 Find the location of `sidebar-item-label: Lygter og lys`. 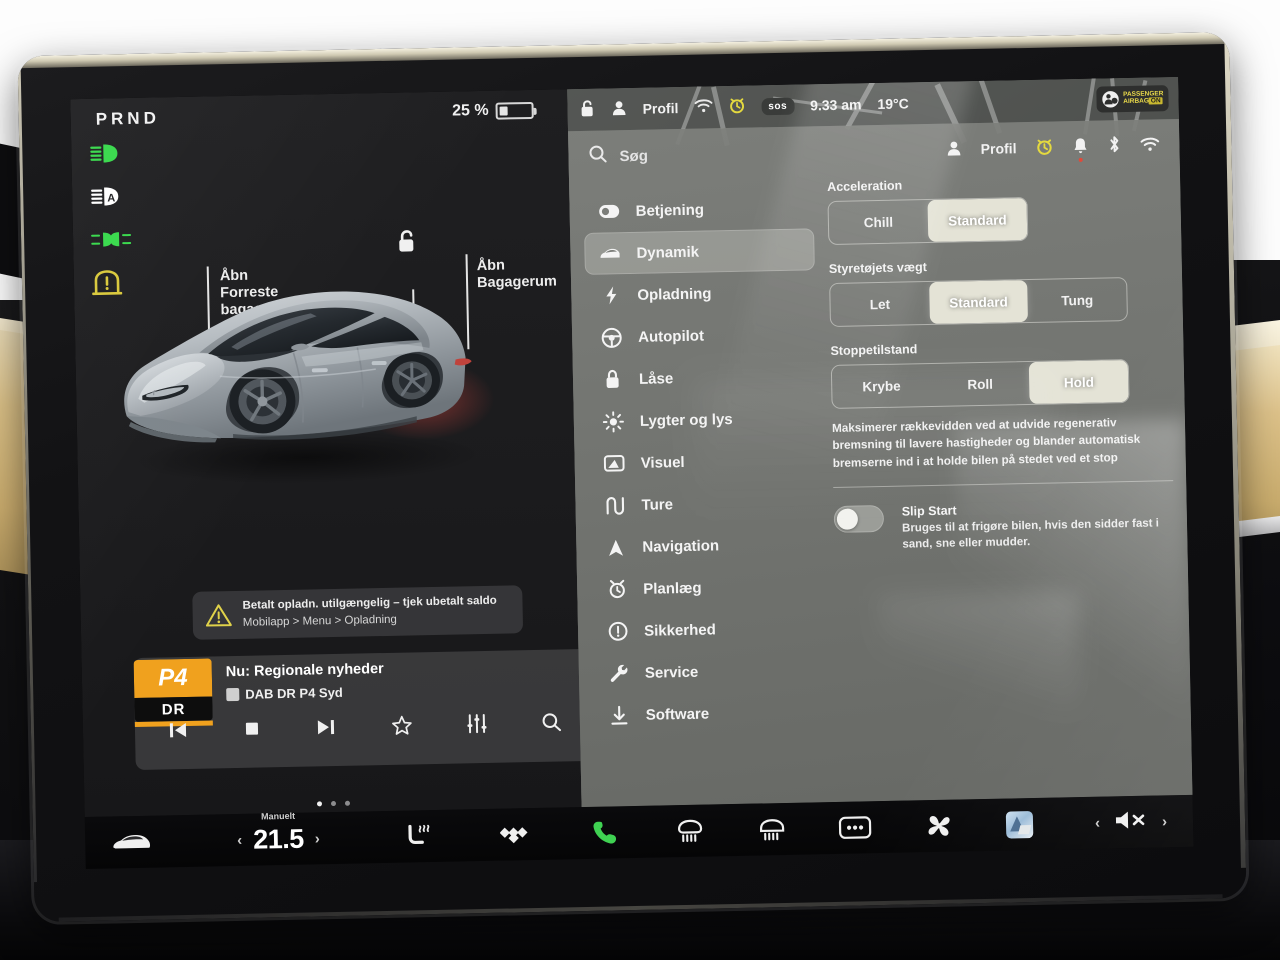

sidebar-item-label: Lygter og lys is located at coordinates (686, 420).